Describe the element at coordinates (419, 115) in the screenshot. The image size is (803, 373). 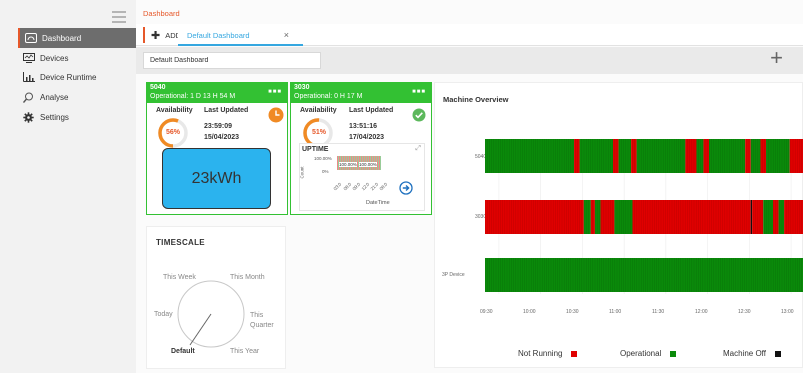
I see `check-icon` at that location.